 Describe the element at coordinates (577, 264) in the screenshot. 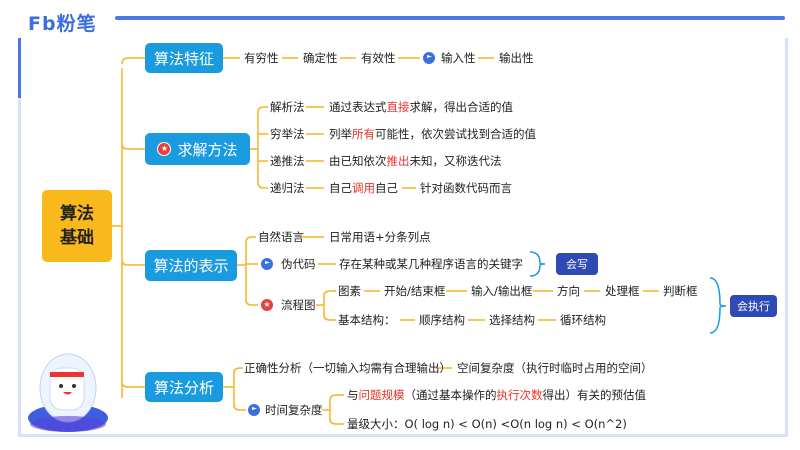

I see `tag-can-write: 会写` at that location.